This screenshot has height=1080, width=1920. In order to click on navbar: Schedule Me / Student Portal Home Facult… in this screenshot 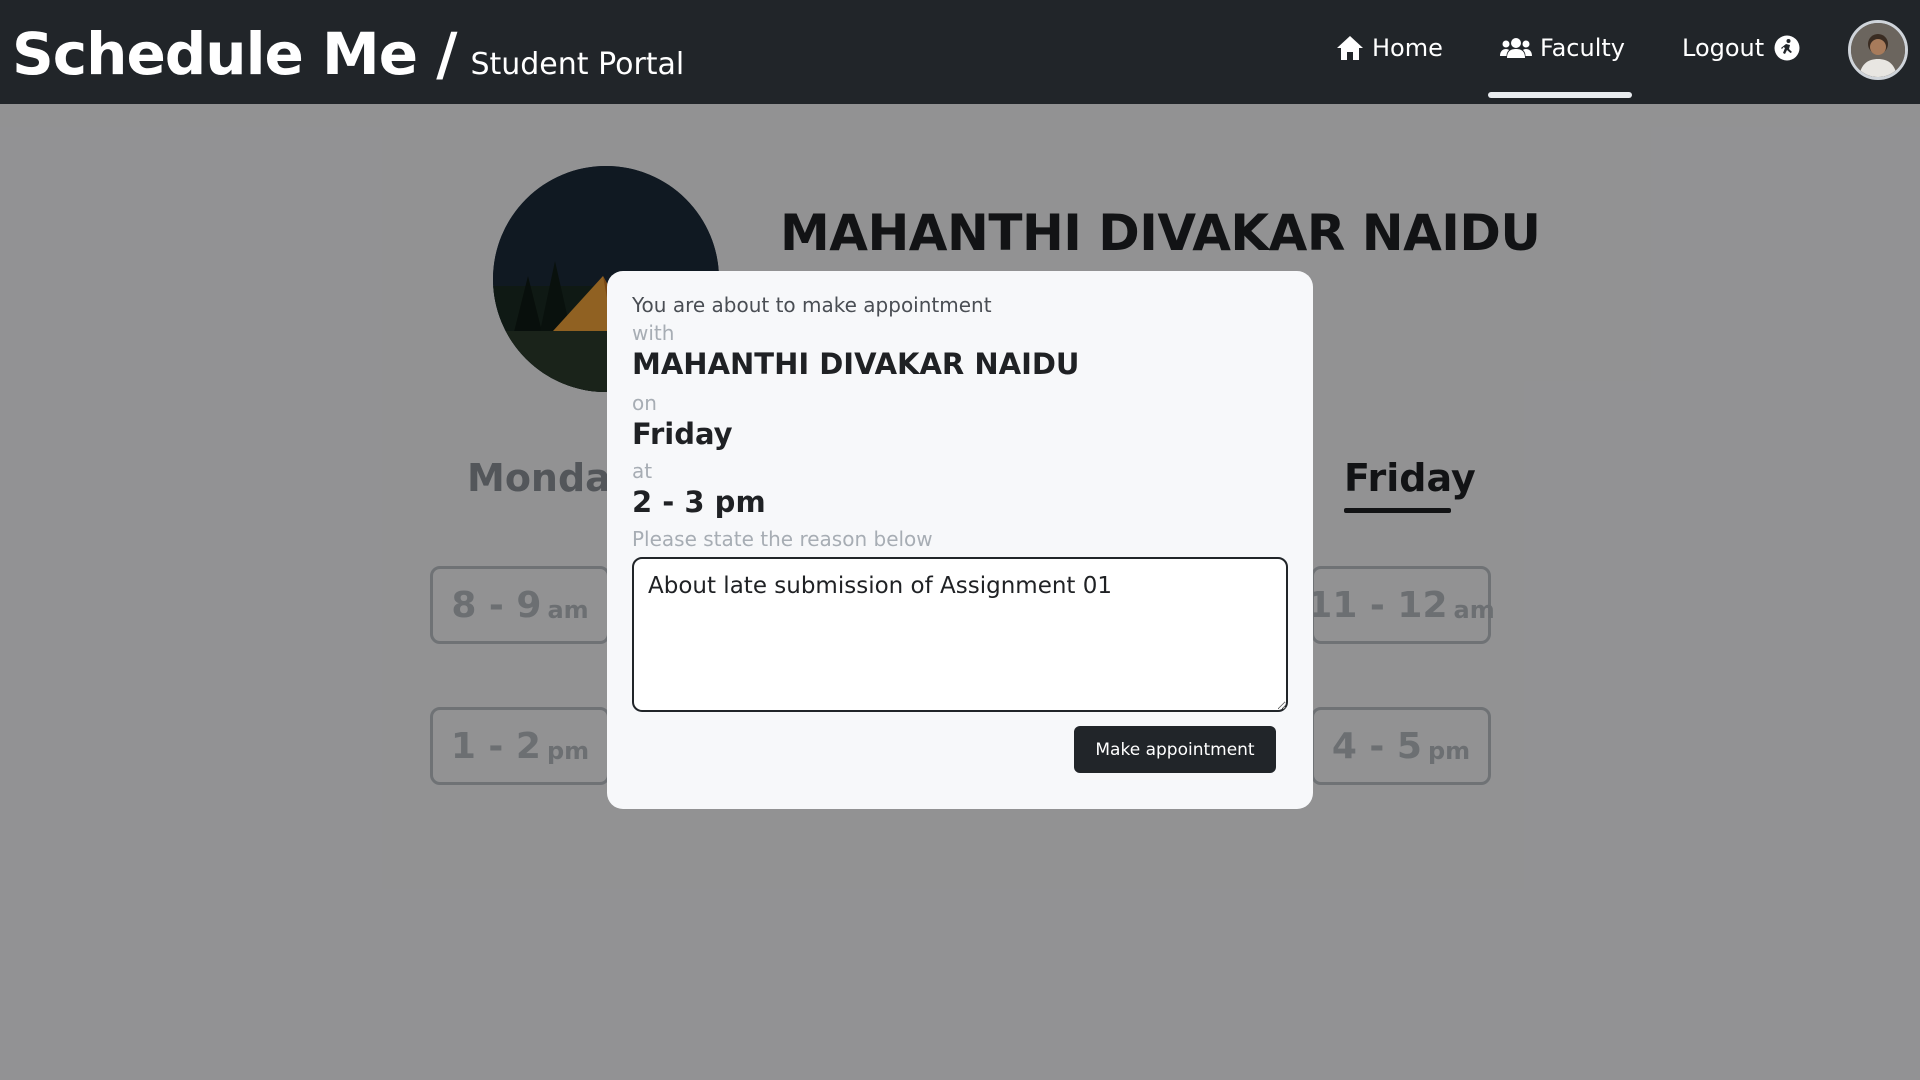, I will do `click(960, 52)`.